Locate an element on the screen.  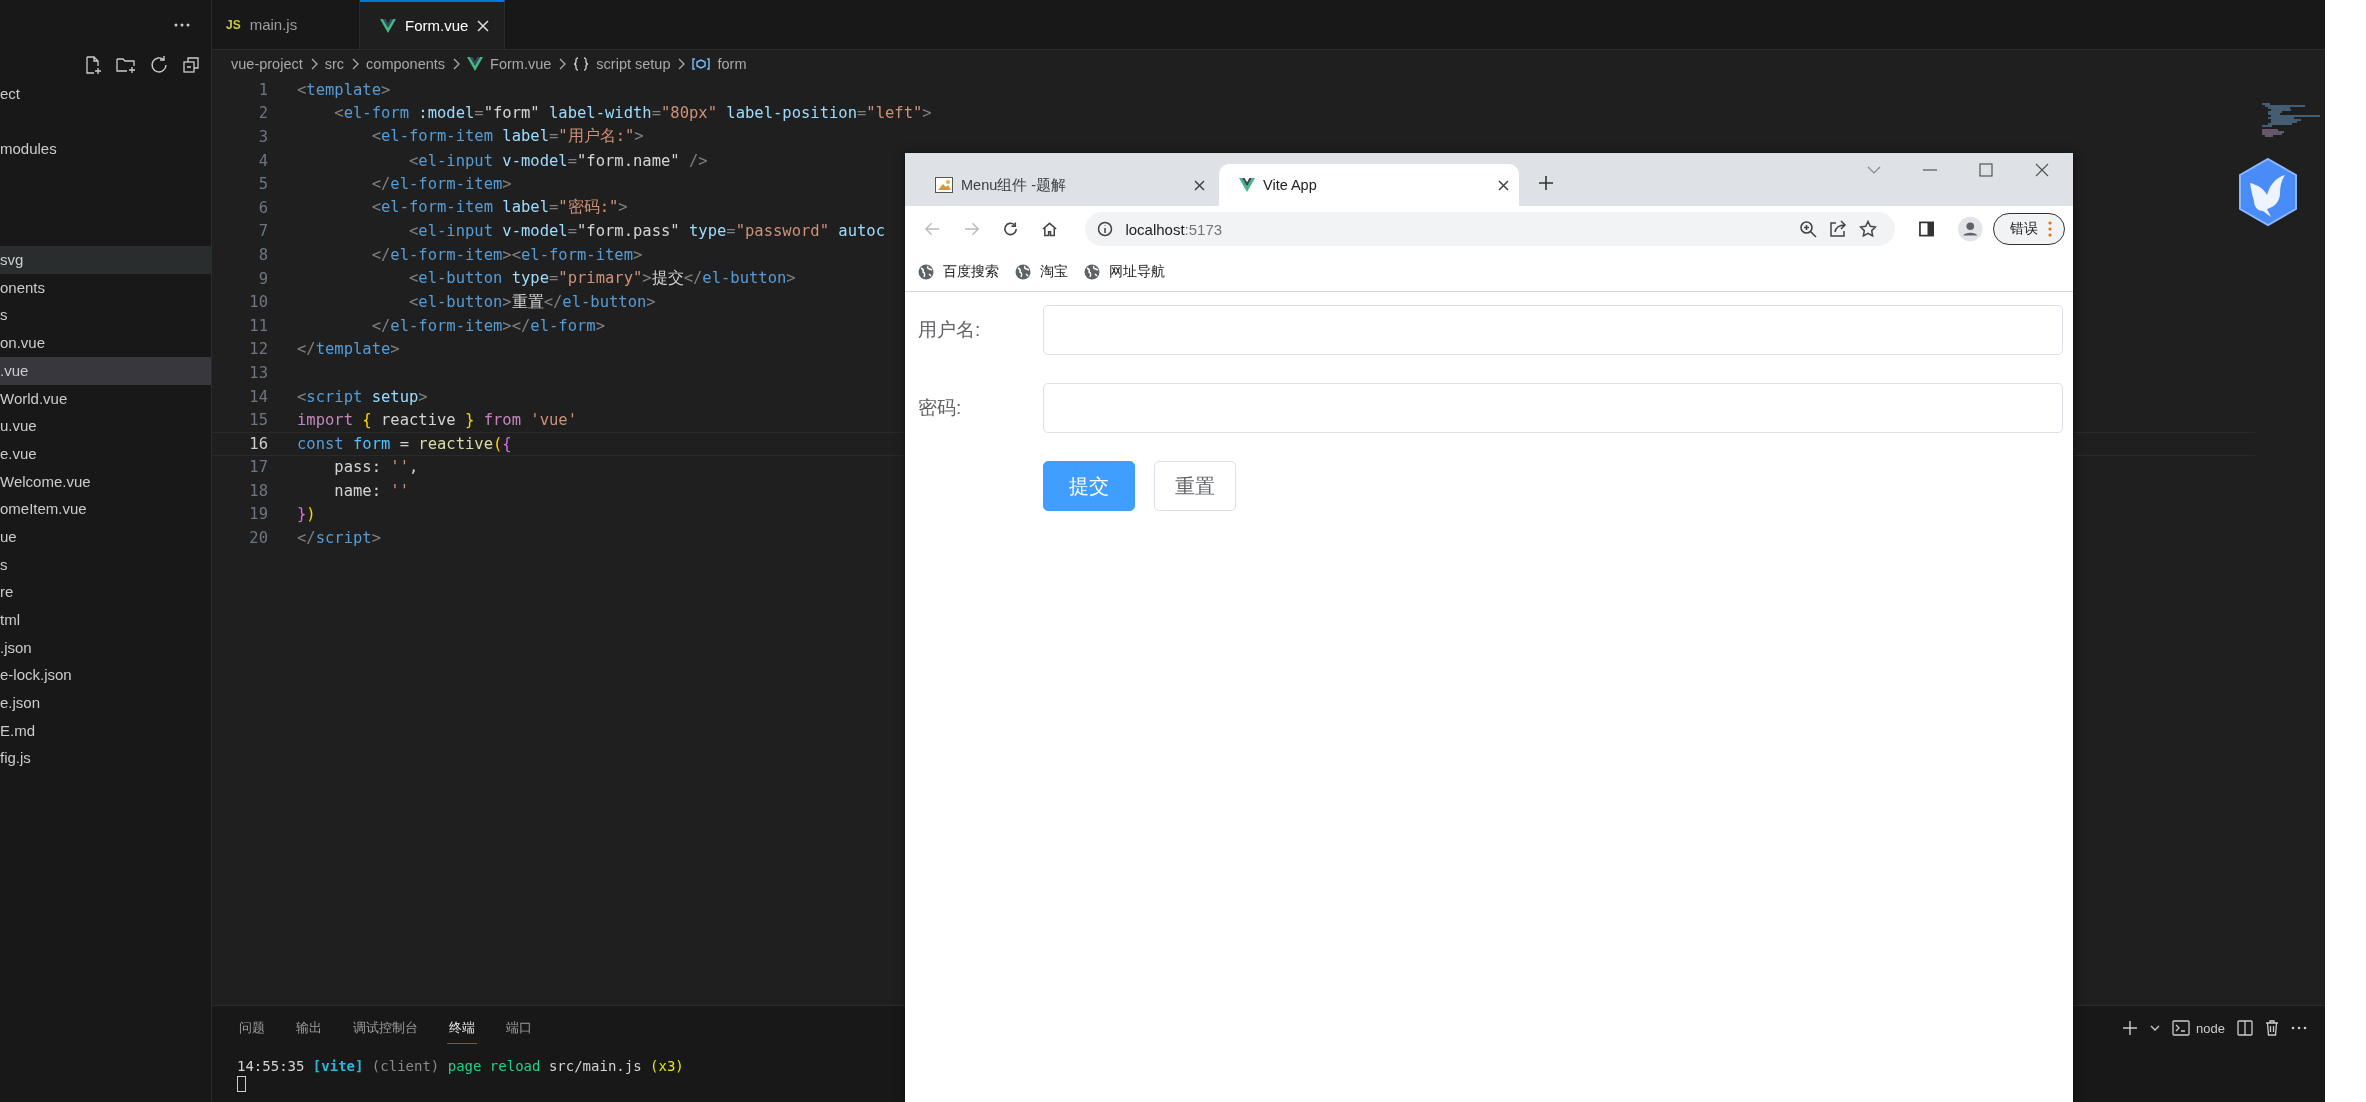
star-icon is located at coordinates (1868, 229).